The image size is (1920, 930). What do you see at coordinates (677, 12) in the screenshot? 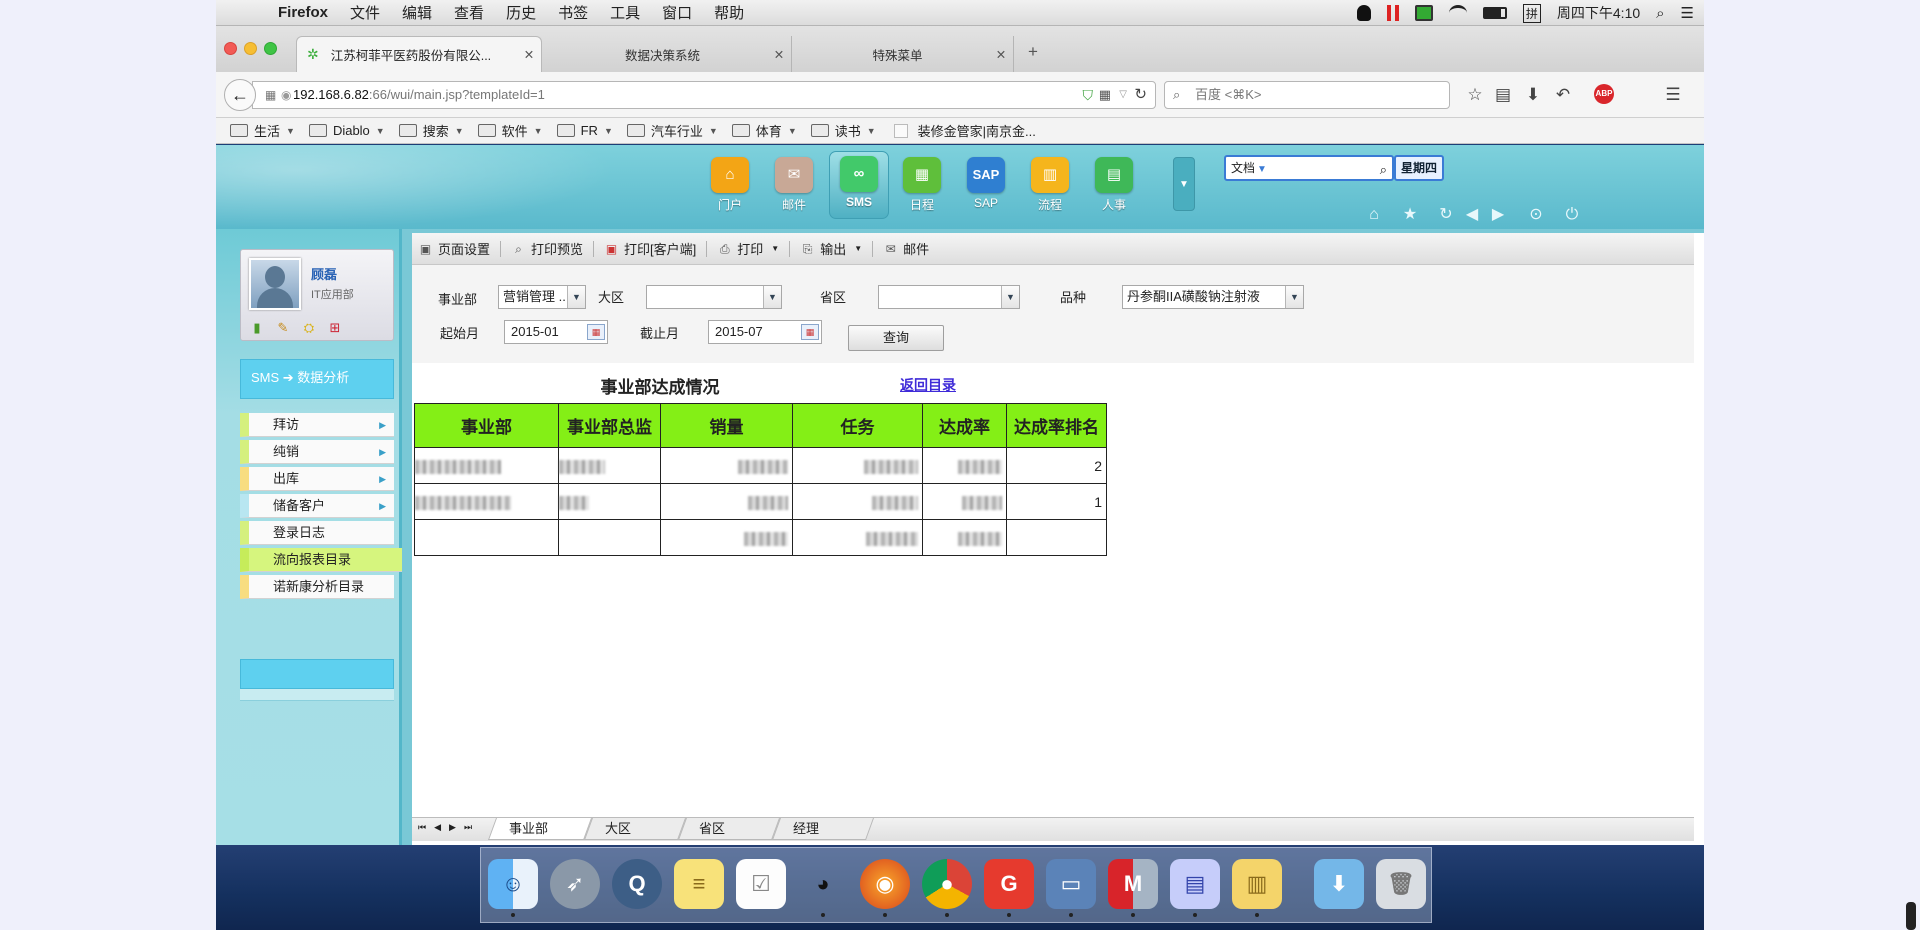
I see `menu-window: 窗口` at bounding box center [677, 12].